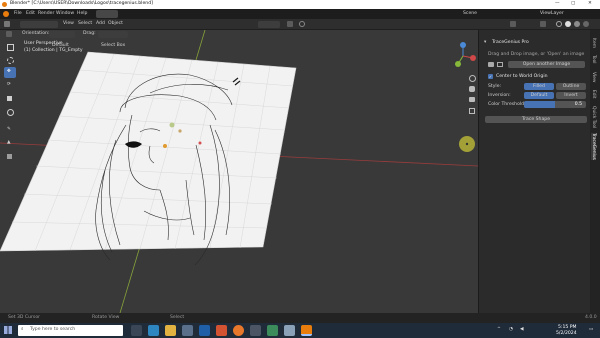 The width and height of the screenshot is (600, 338). I want to click on mouse-cursor-dot, so click(467, 144).